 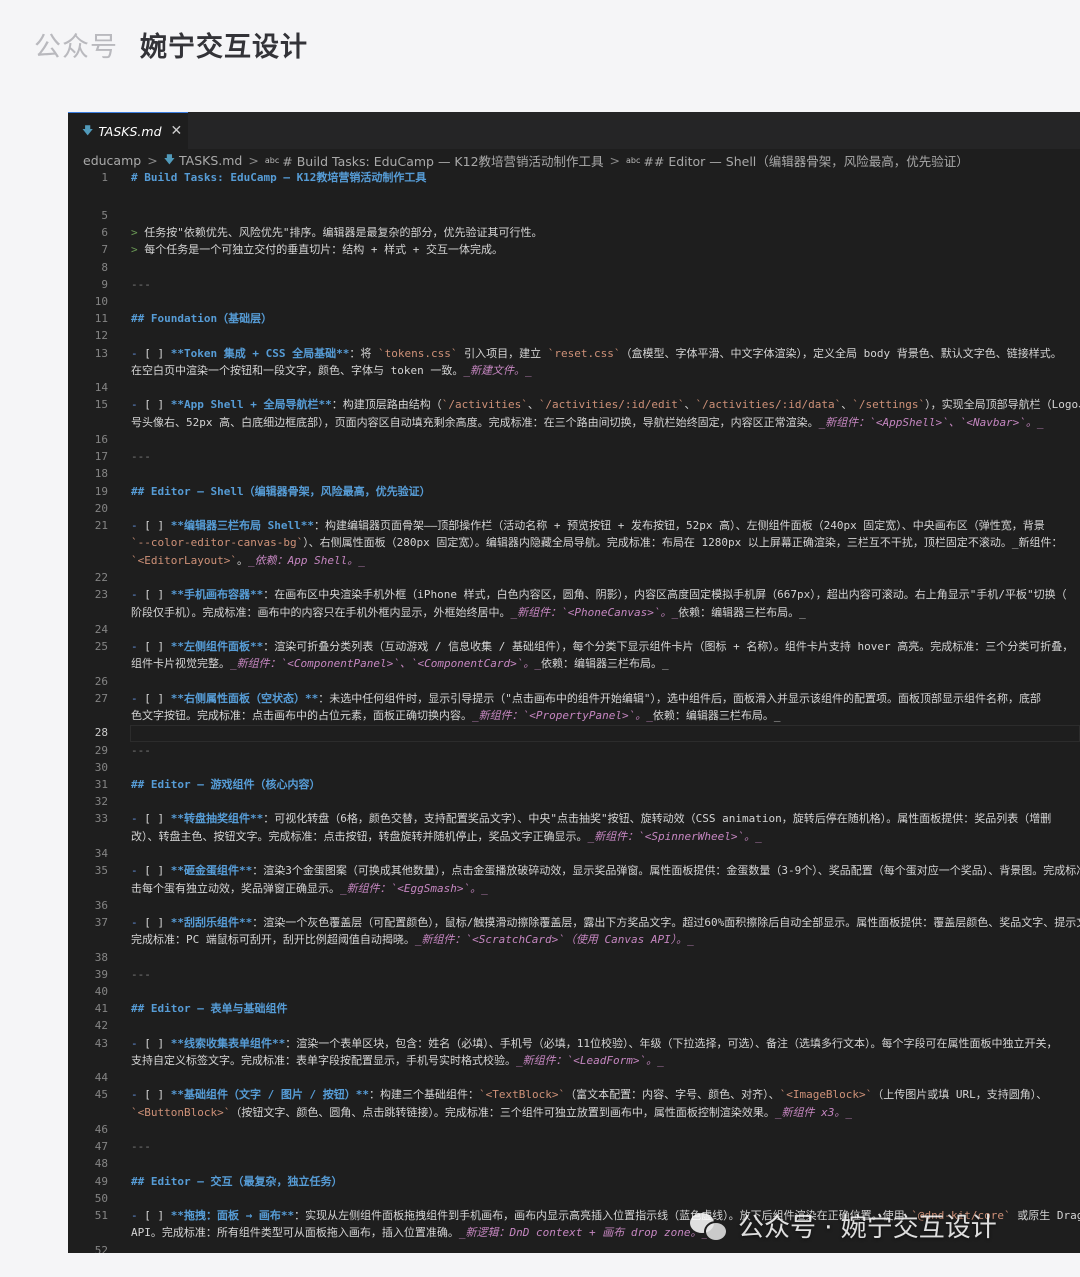 I want to click on line-number: 13, so click(x=101, y=353).